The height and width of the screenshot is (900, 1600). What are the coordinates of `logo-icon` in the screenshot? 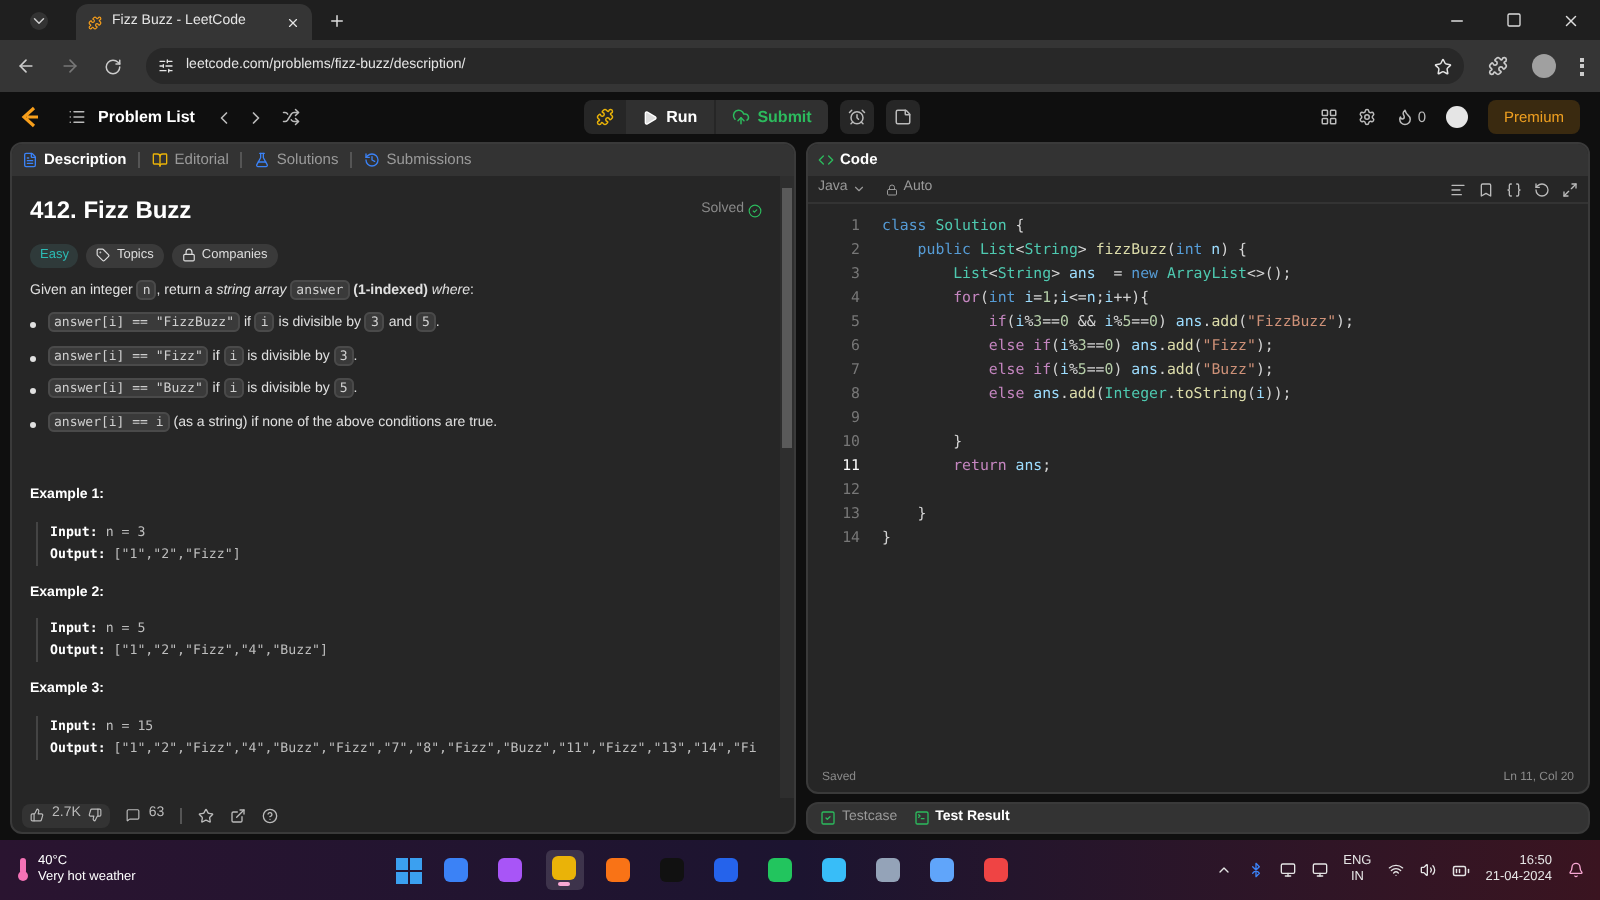 It's located at (30, 117).